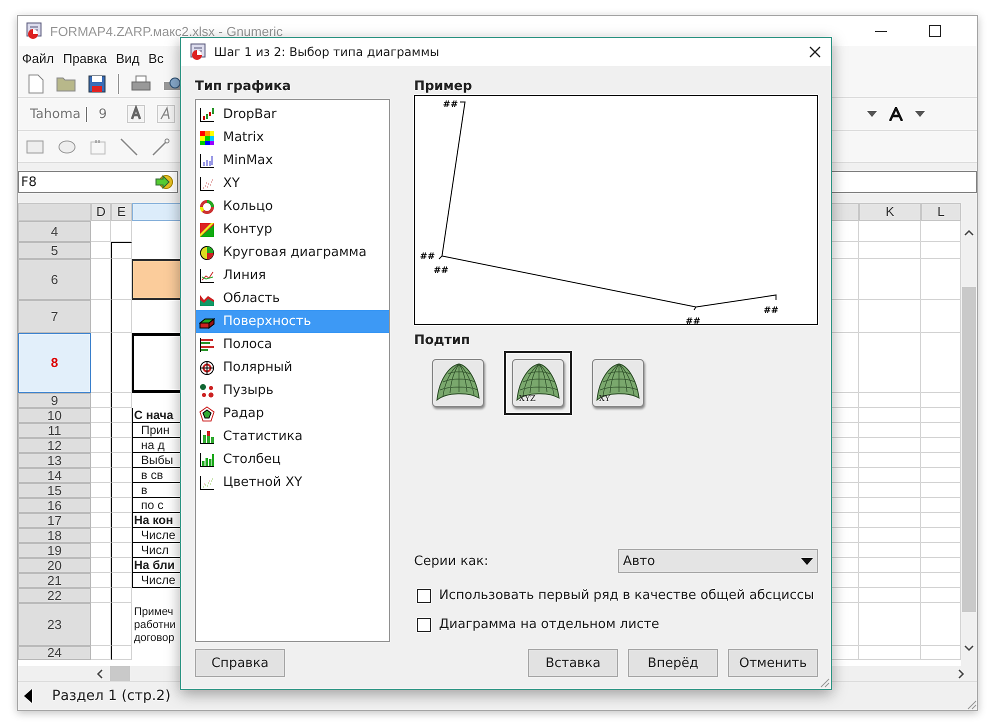 The height and width of the screenshot is (722, 997). Describe the element at coordinates (111, 696) in the screenshot. I see `sheet-tab: Раздел 1 (стр.2)` at that location.